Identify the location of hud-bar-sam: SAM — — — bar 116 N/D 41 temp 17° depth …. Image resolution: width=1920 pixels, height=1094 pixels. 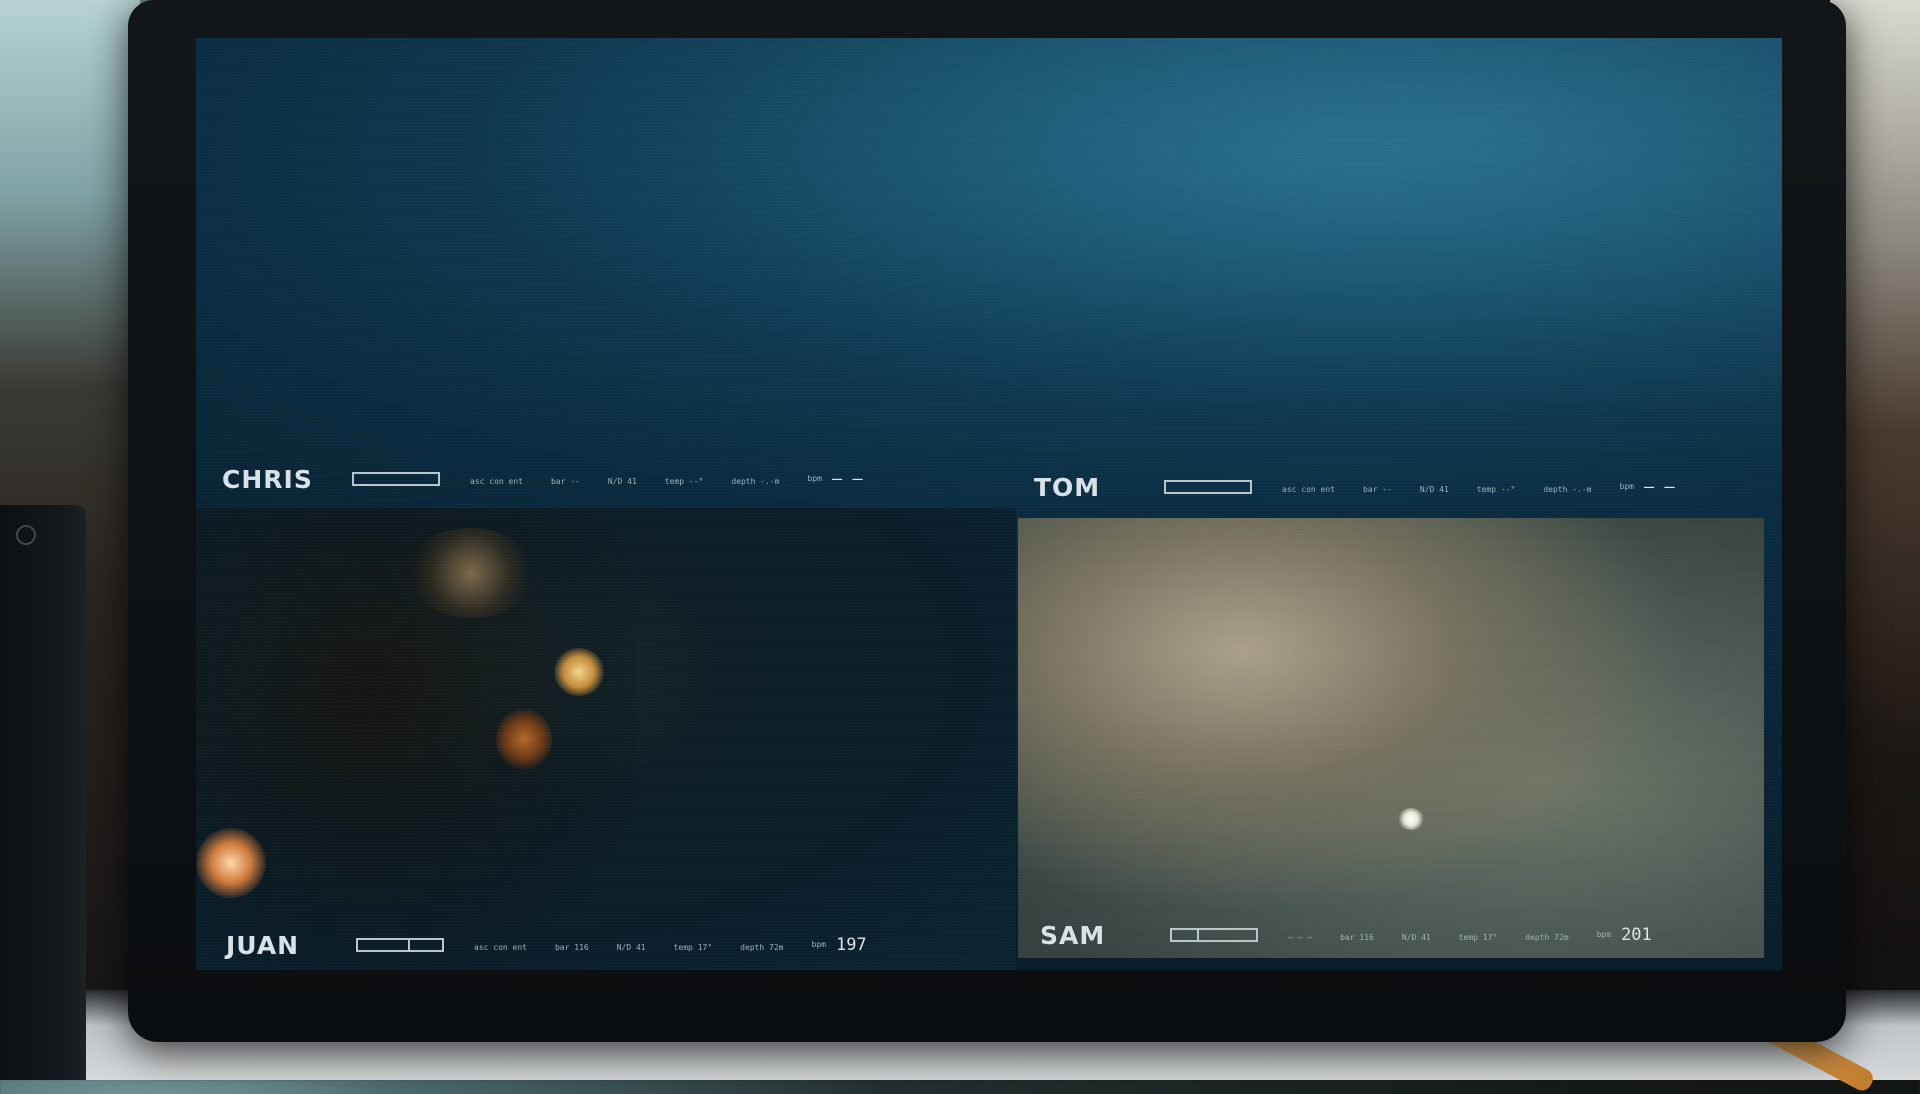
(1400, 930).